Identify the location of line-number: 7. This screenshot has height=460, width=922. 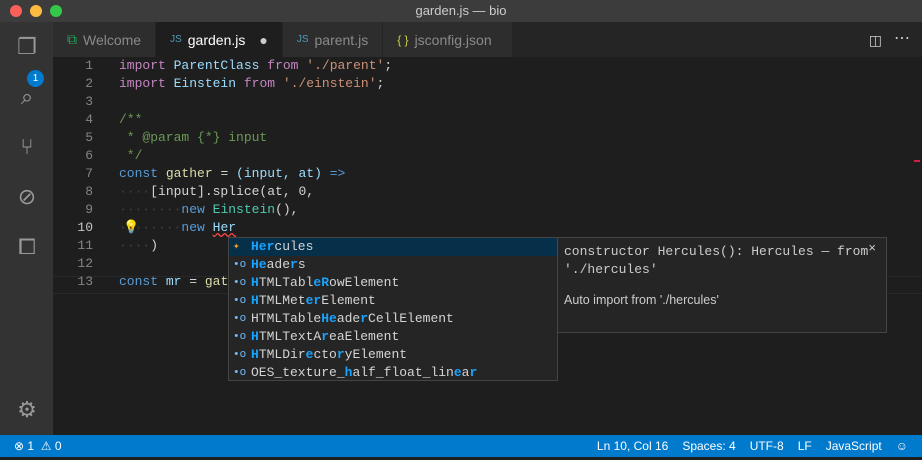
(89, 173).